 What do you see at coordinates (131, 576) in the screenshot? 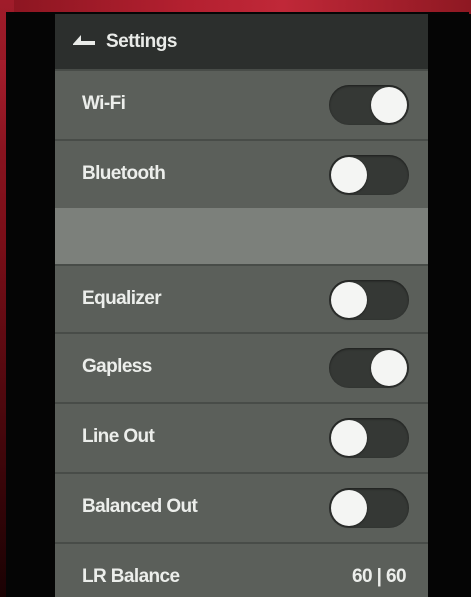
I see `setting-label: LR Balance` at bounding box center [131, 576].